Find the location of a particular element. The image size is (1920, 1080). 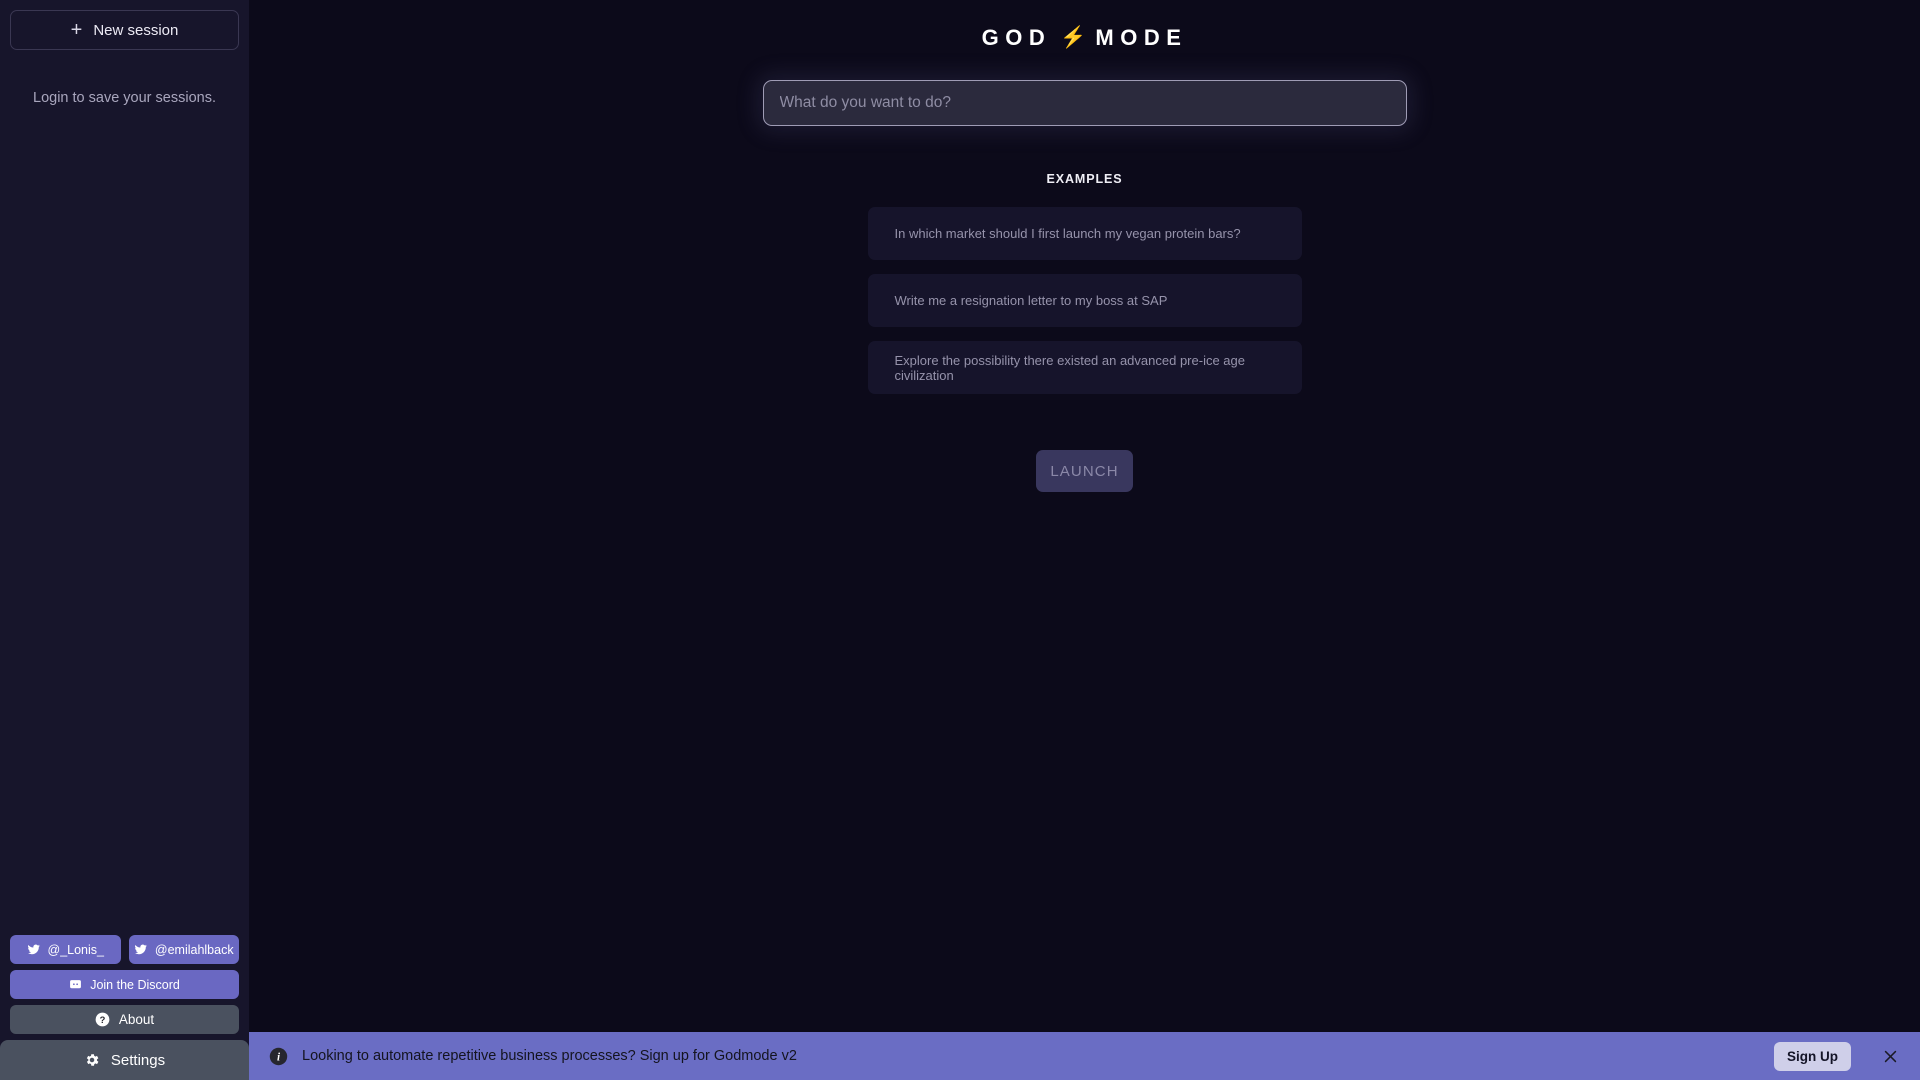

twitter-link-lonis-label: @_Lonis_ is located at coordinates (75, 949).